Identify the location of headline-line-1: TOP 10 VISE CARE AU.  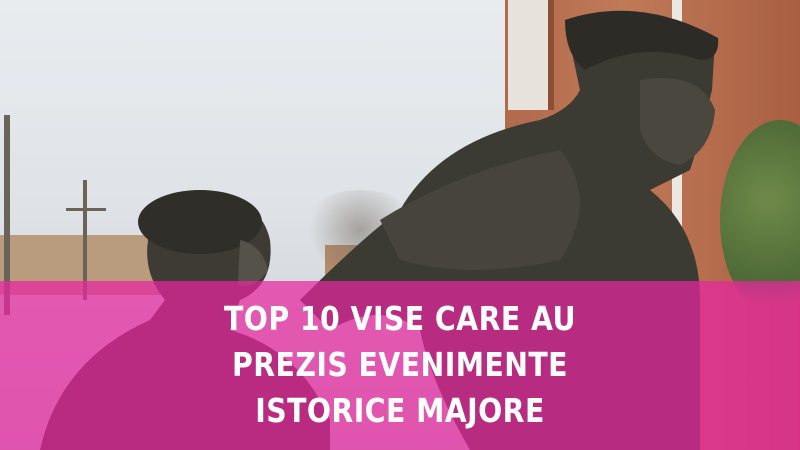
(399, 318).